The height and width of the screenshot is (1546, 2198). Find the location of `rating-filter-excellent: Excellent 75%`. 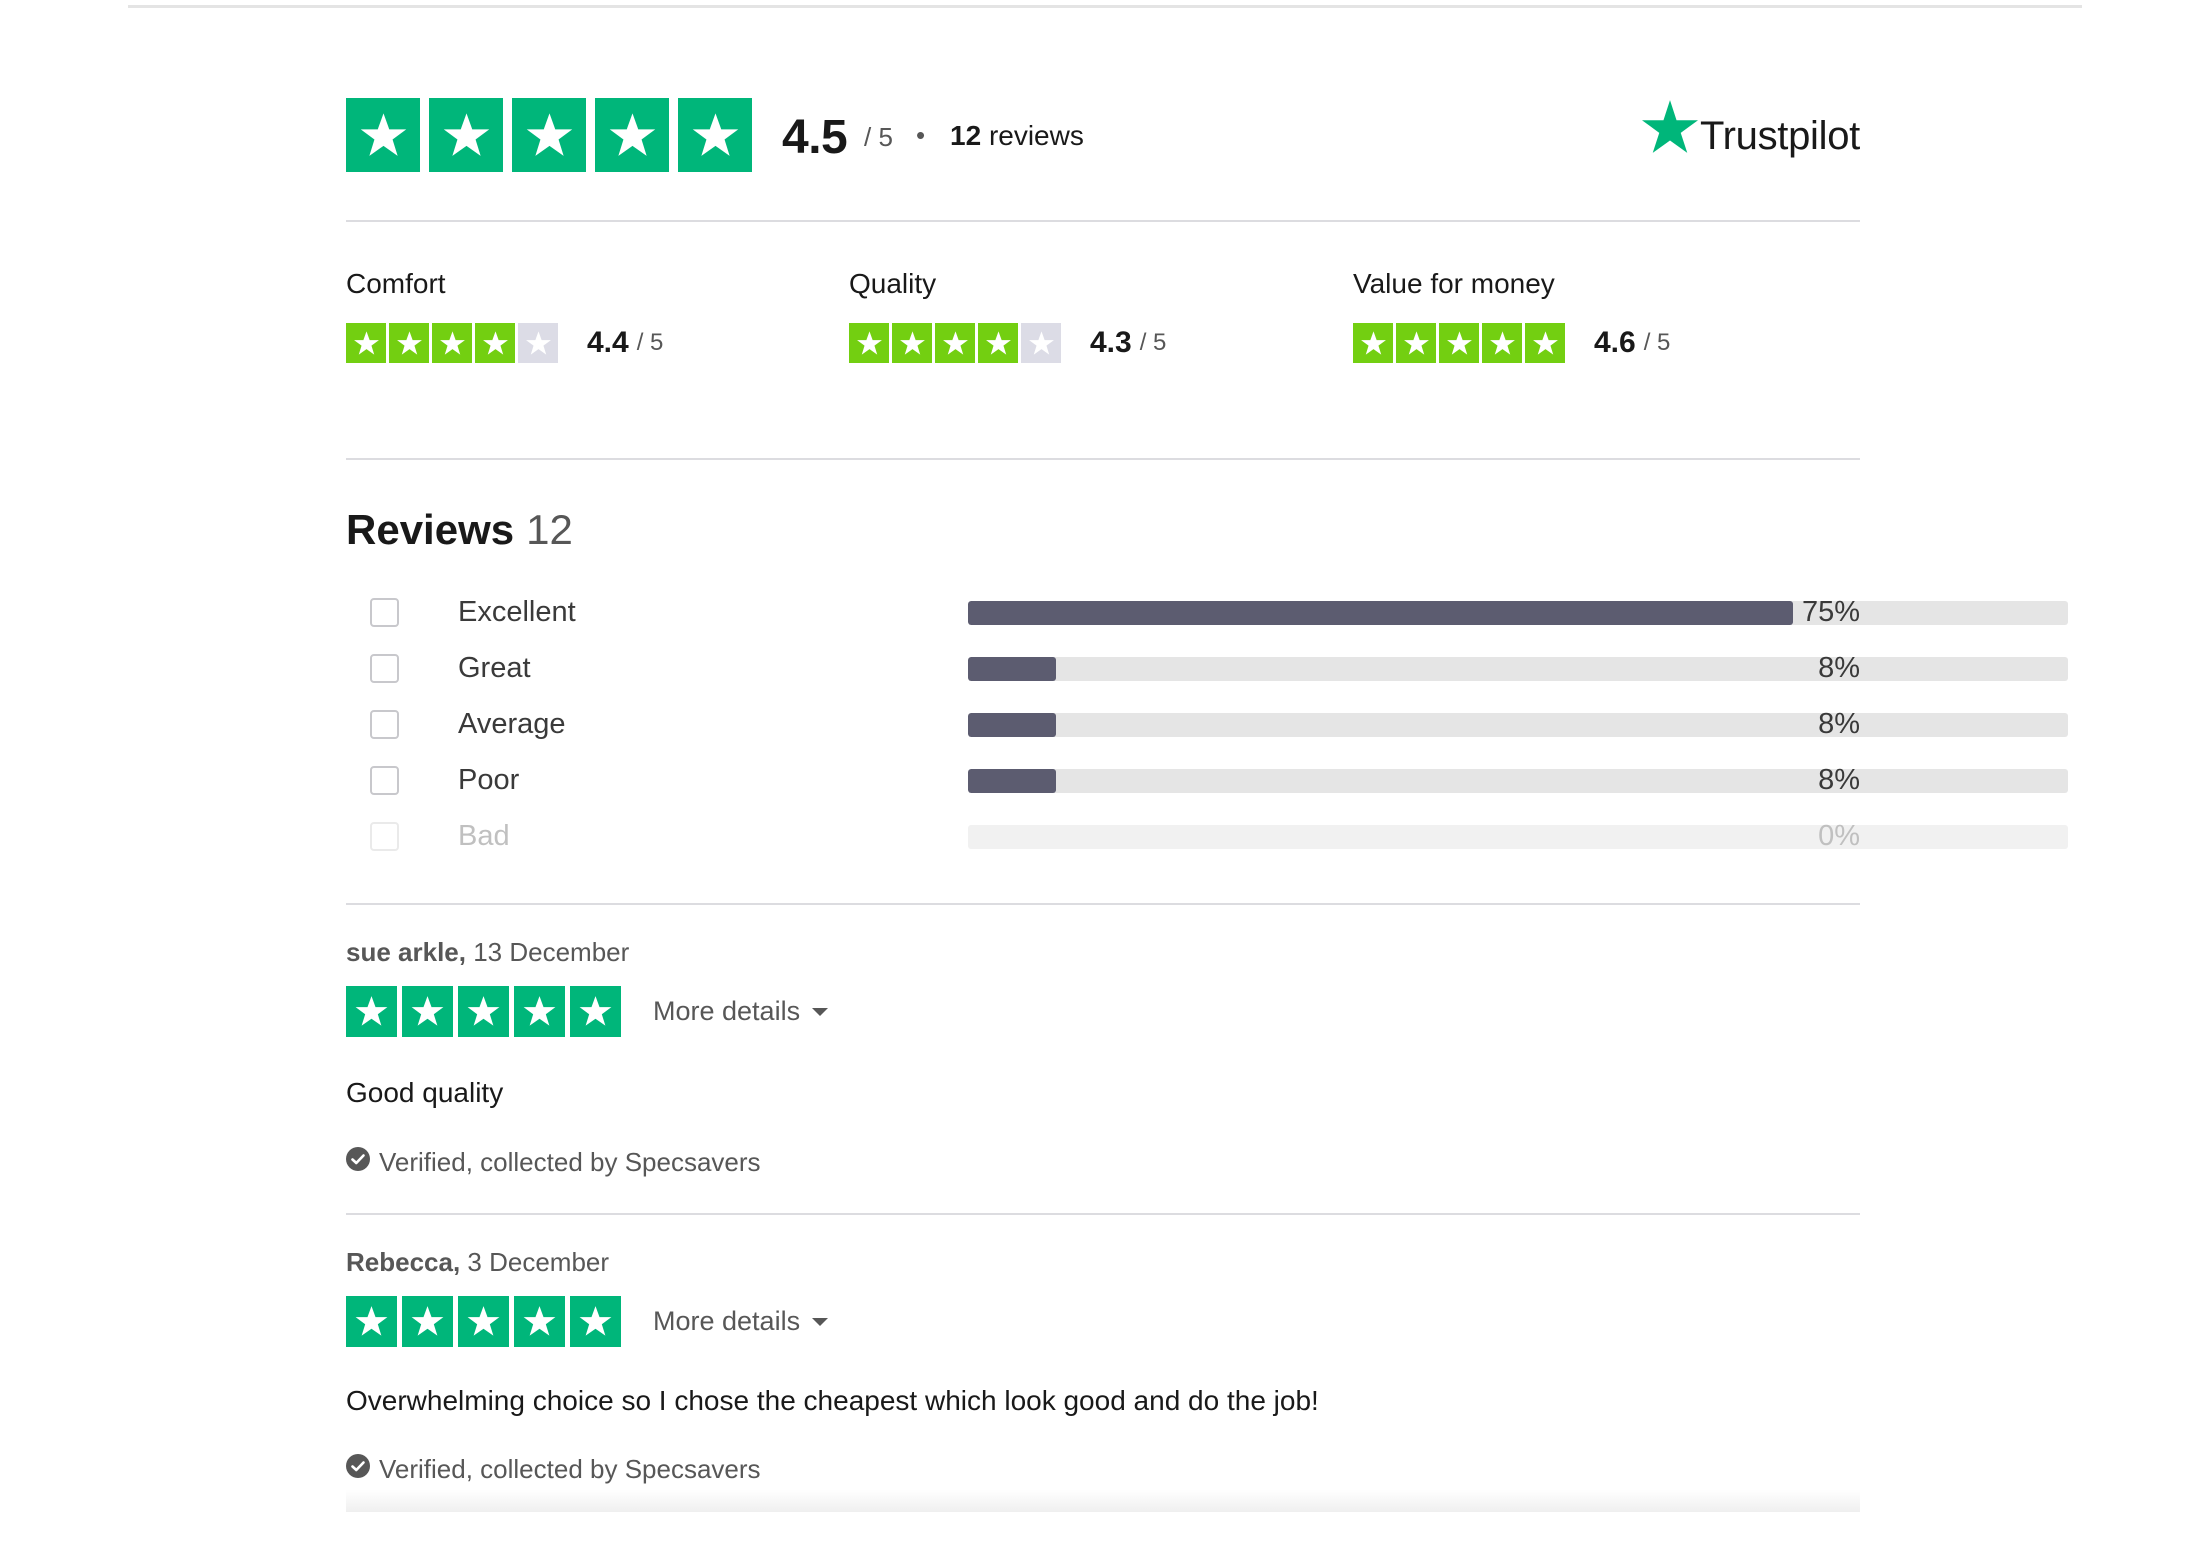

rating-filter-excellent: Excellent 75% is located at coordinates (1219, 614).